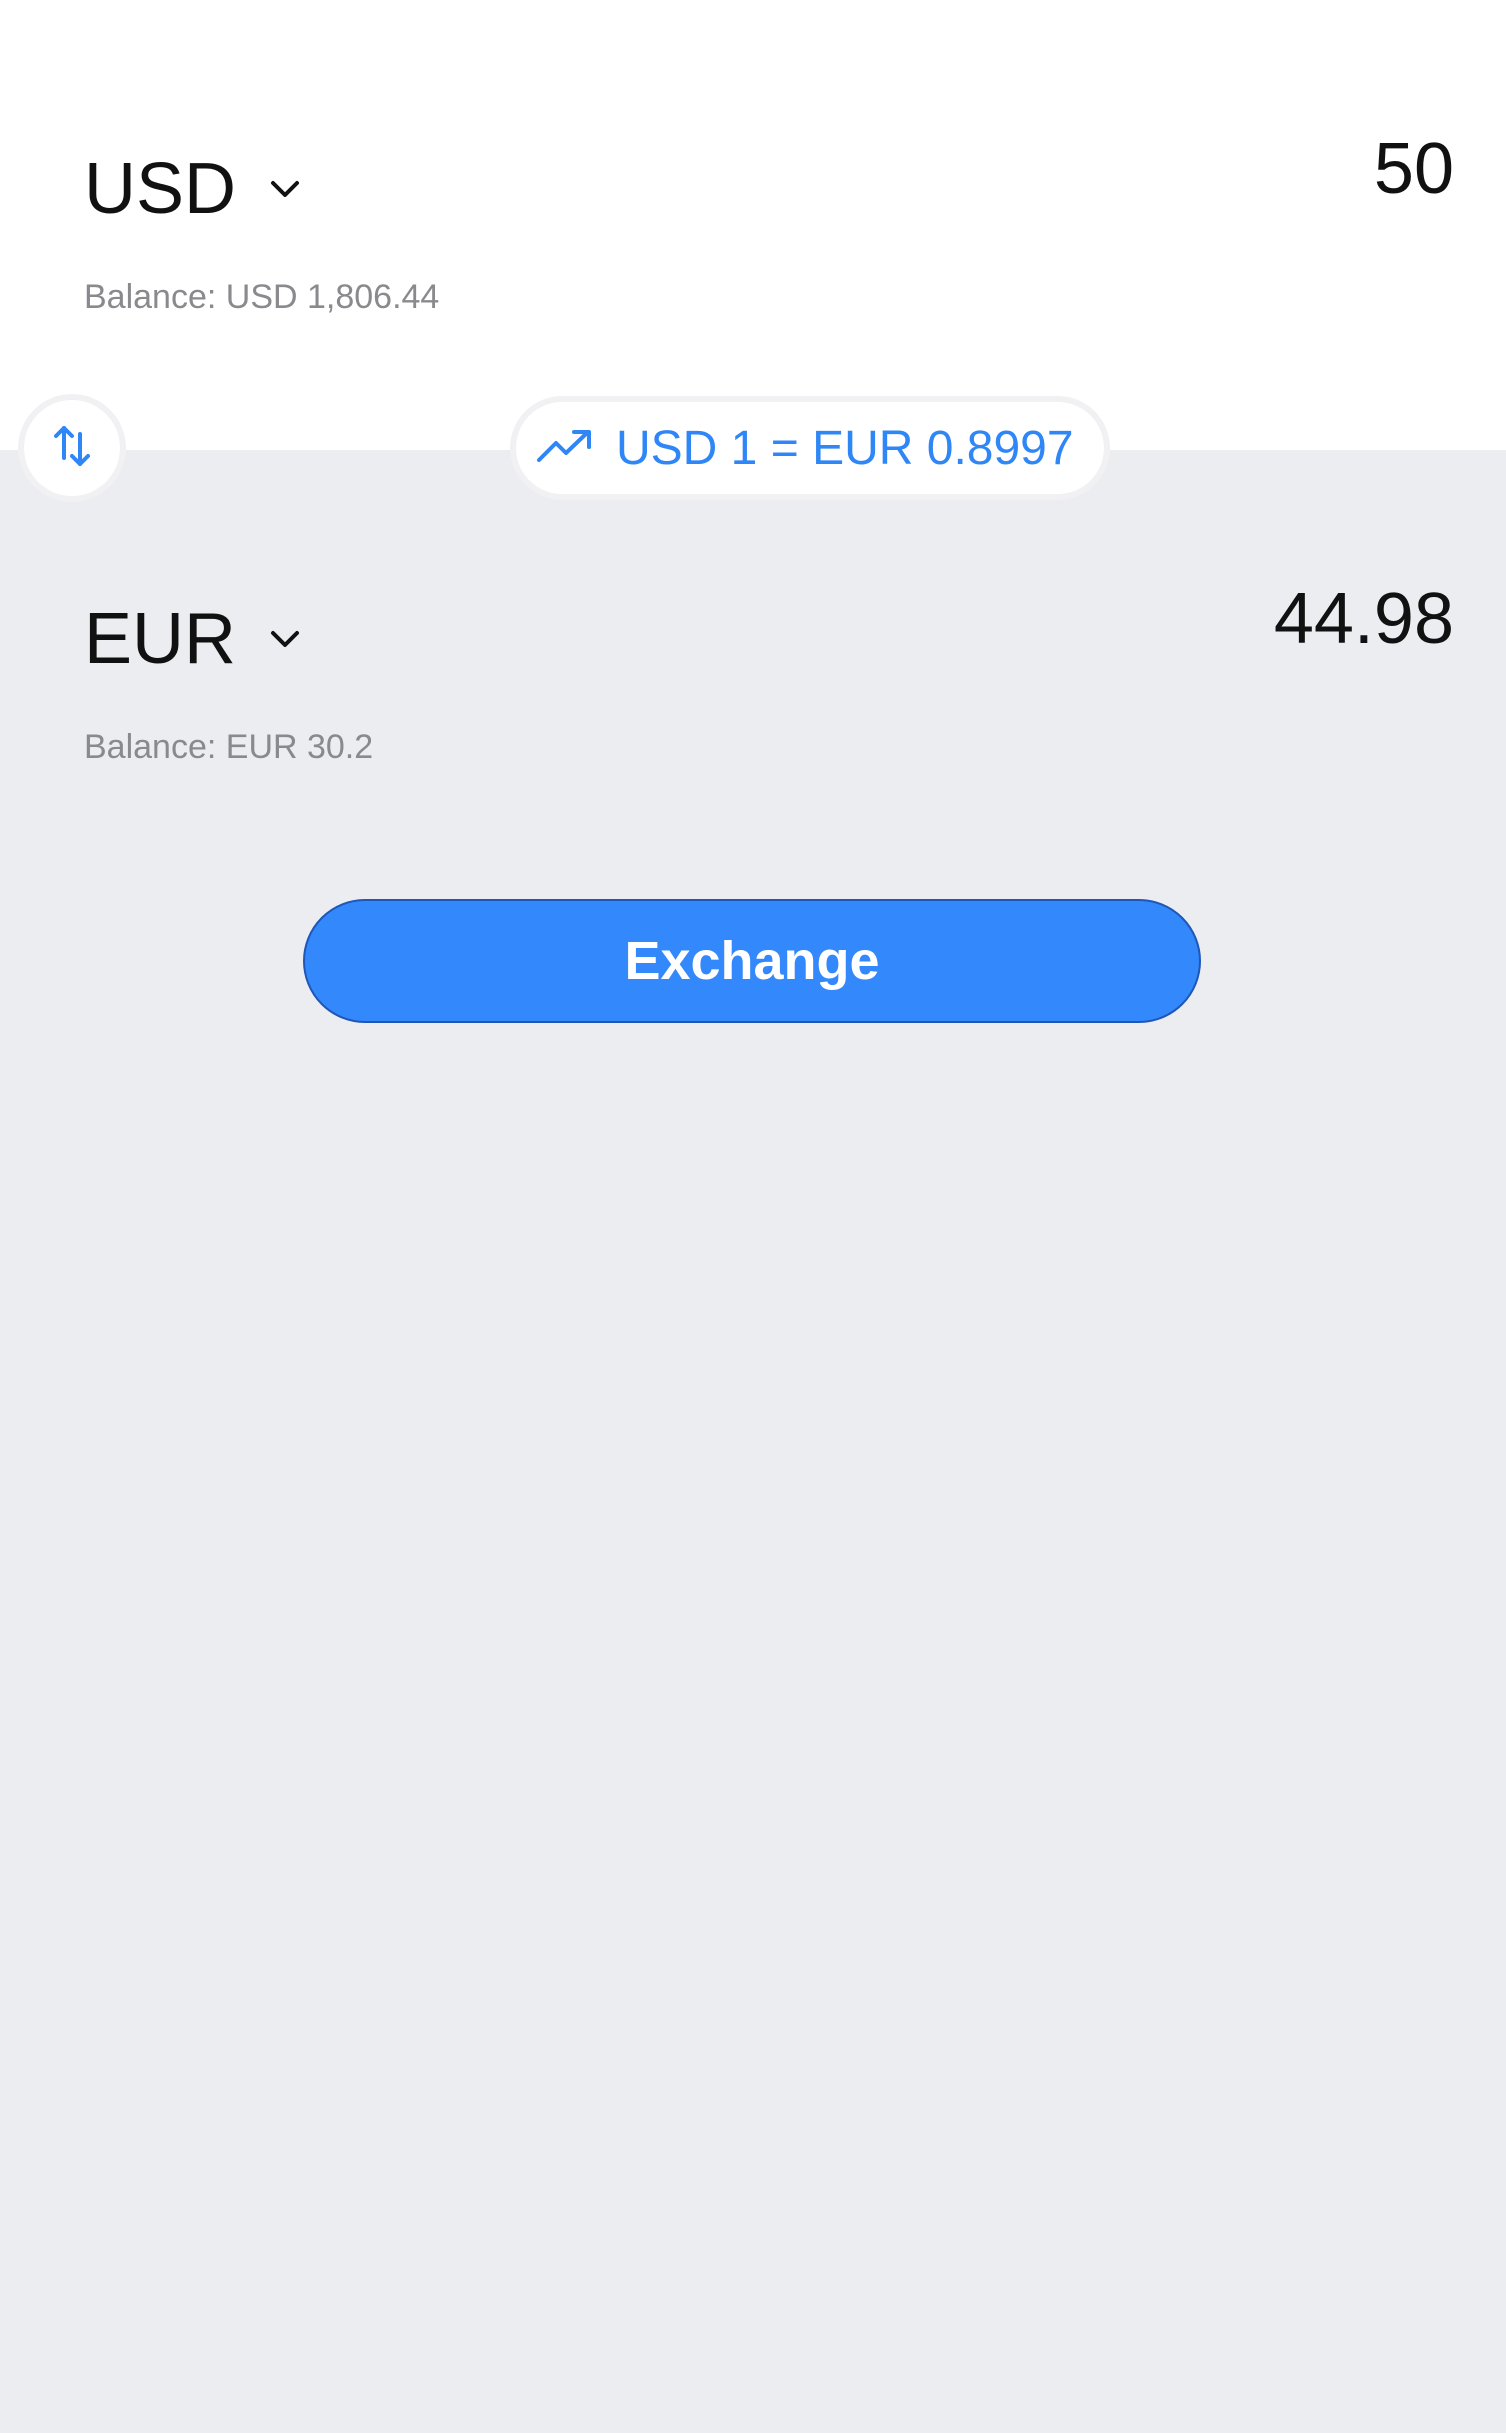  Describe the element at coordinates (262, 297) in the screenshot. I see `from-balance: Balance: USD 1,806.44` at that location.